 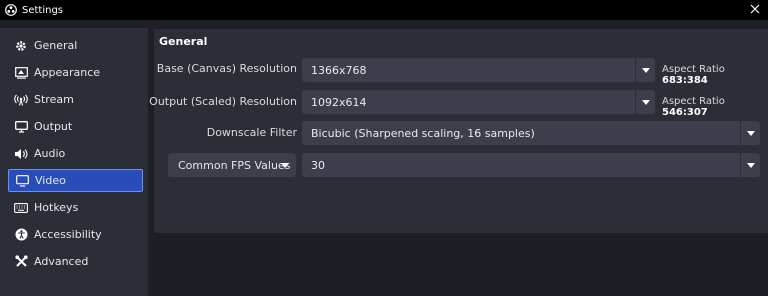 I want to click on sidebar-item-label: Output, so click(x=53, y=126).